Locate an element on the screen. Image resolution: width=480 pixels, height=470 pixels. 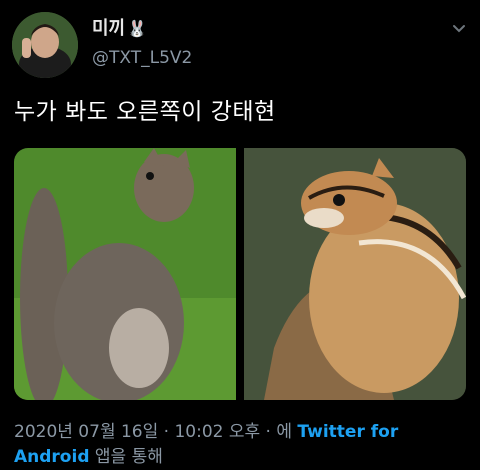
display-name: 미끼 🐰 is located at coordinates (119, 27).